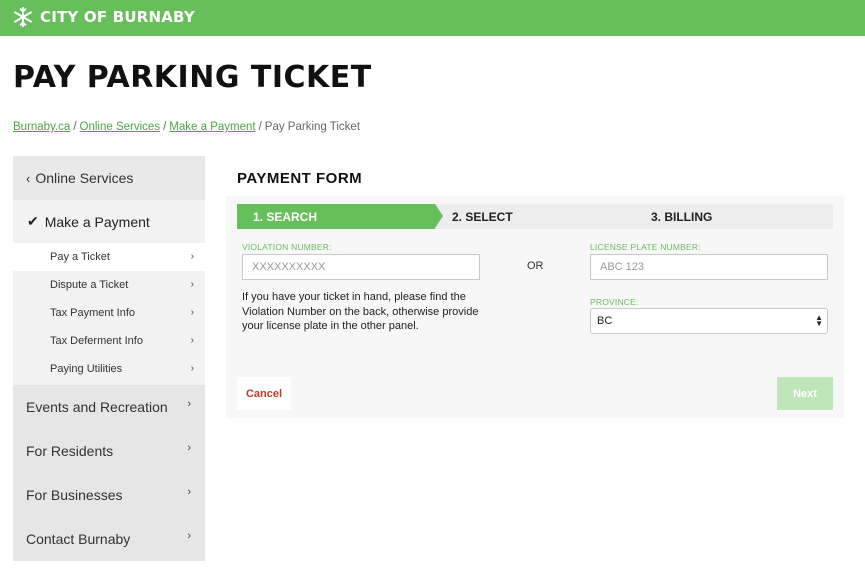 This screenshot has height=570, width=865. What do you see at coordinates (264, 393) in the screenshot?
I see `cancel-button: Cancel` at bounding box center [264, 393].